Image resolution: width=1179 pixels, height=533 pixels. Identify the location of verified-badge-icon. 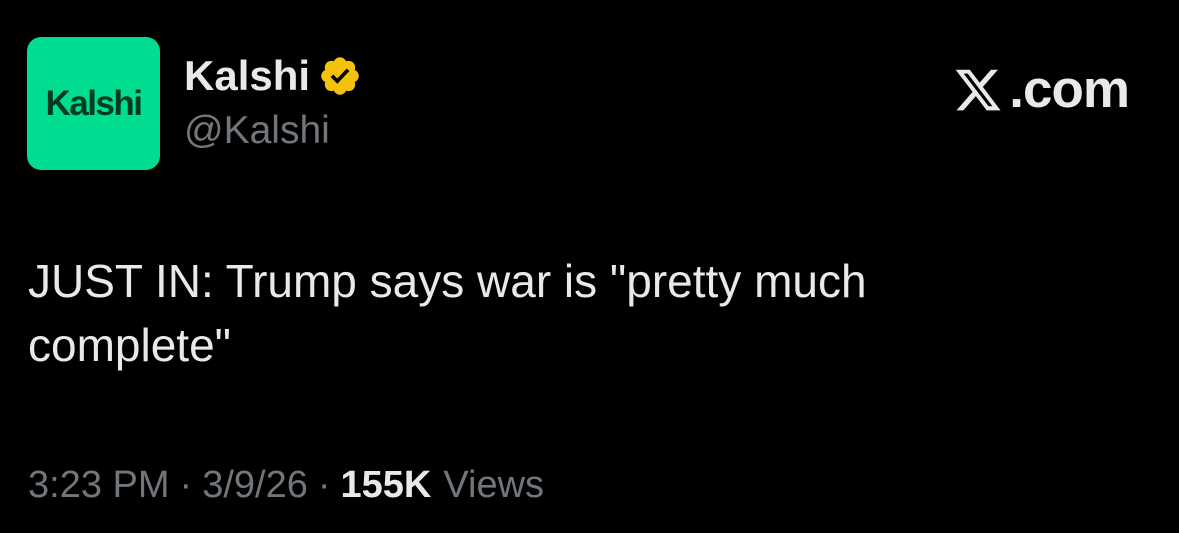
(340, 76).